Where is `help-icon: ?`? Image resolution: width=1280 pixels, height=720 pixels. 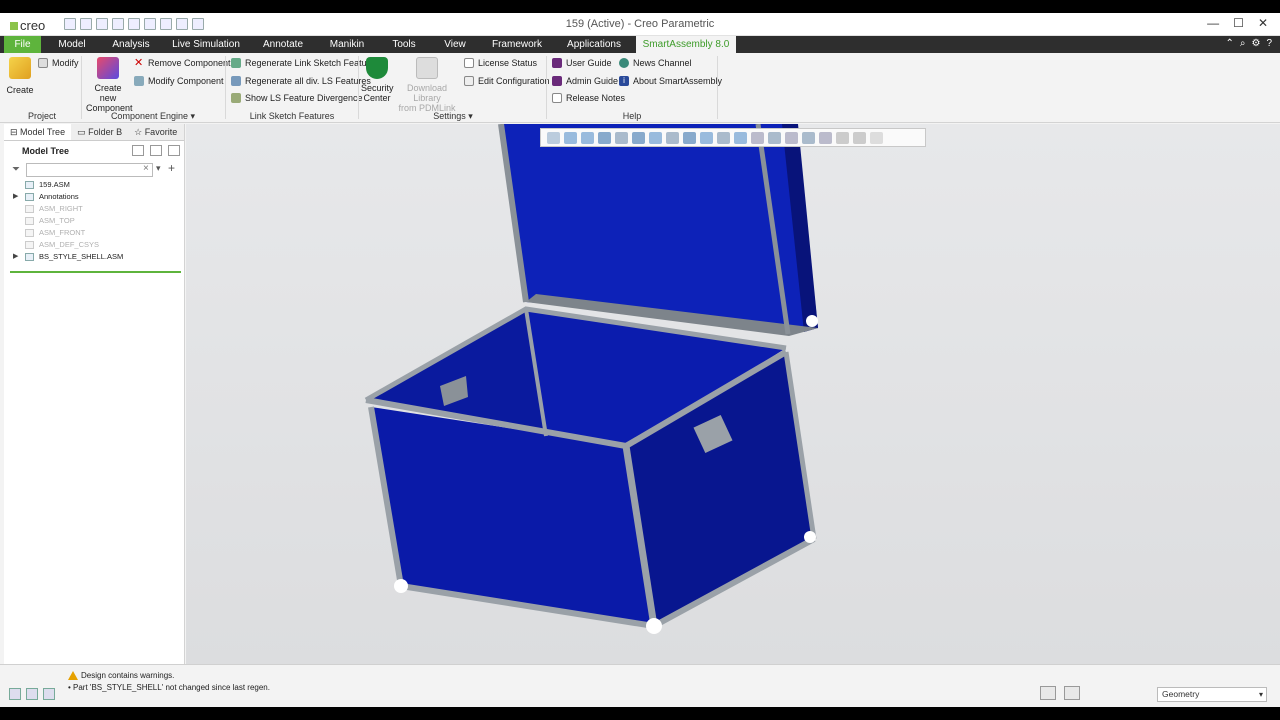
help-icon: ? is located at coordinates (1269, 43).